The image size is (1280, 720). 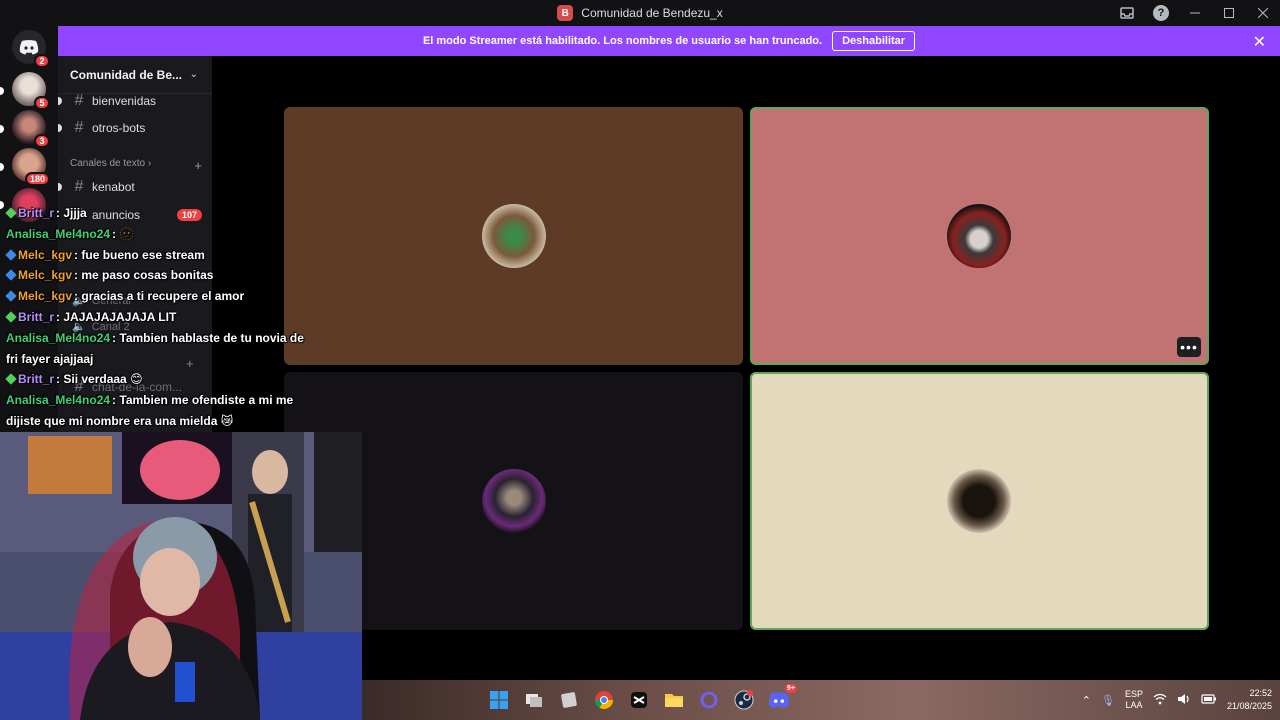 I want to click on chat-text: gracias a ti recupere el amor, so click(x=163, y=296).